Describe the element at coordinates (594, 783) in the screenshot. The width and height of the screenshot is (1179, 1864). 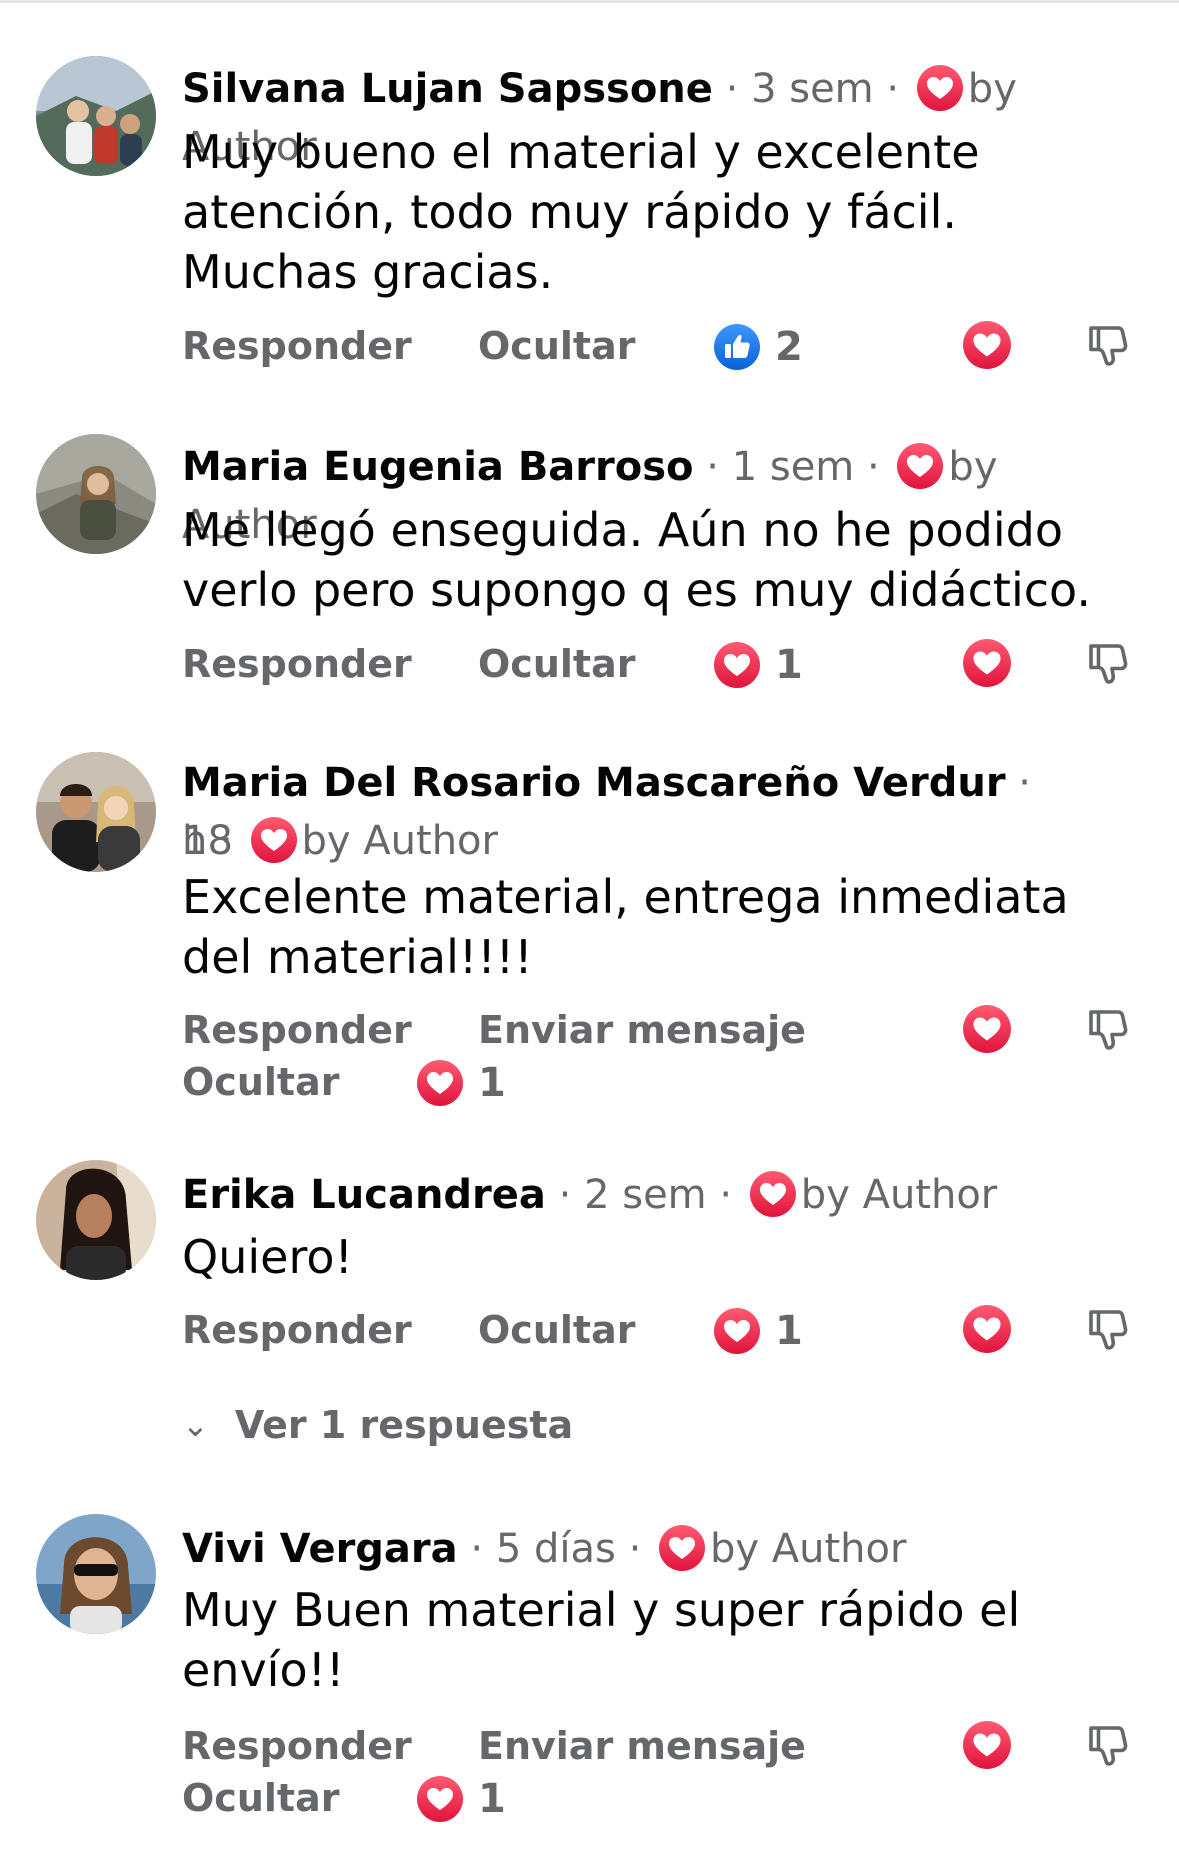
I see `author-name: Maria Del Rosario Mascareño Verdur` at that location.